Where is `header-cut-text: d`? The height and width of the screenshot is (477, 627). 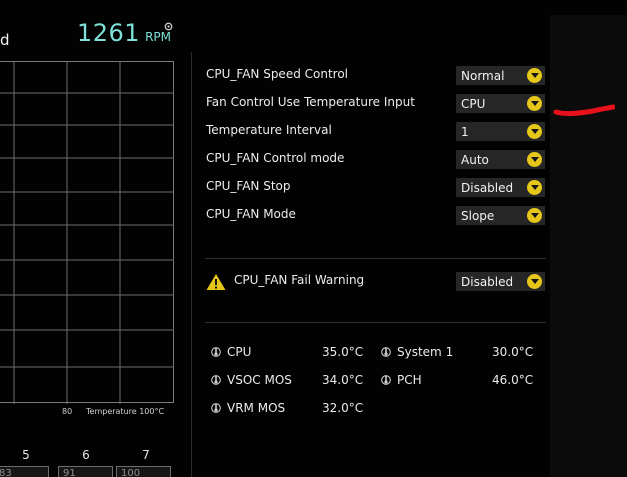 header-cut-text: d is located at coordinates (5, 40).